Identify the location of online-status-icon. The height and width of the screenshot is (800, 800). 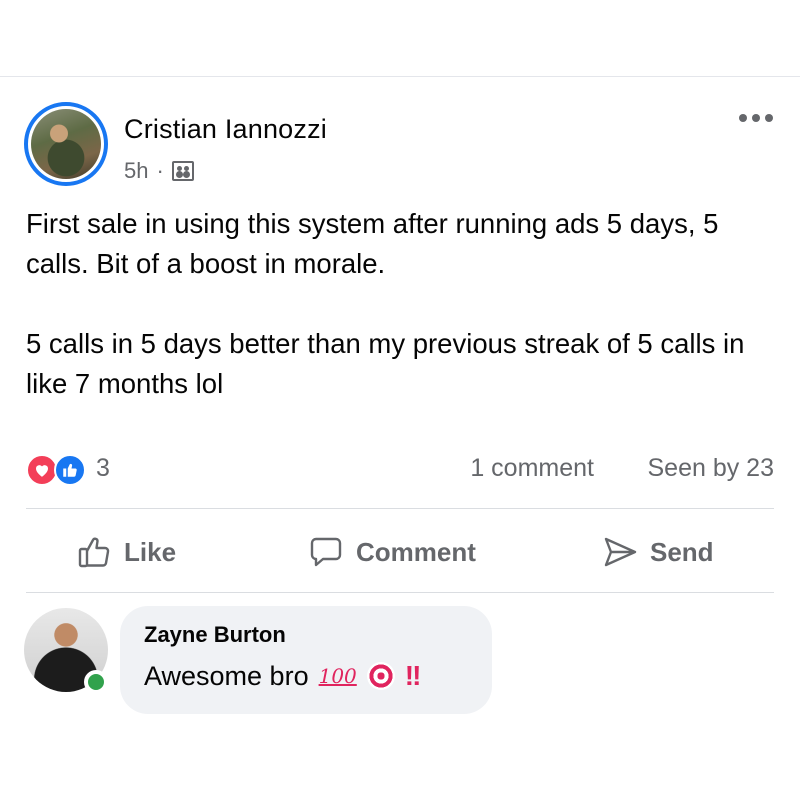
(96, 682).